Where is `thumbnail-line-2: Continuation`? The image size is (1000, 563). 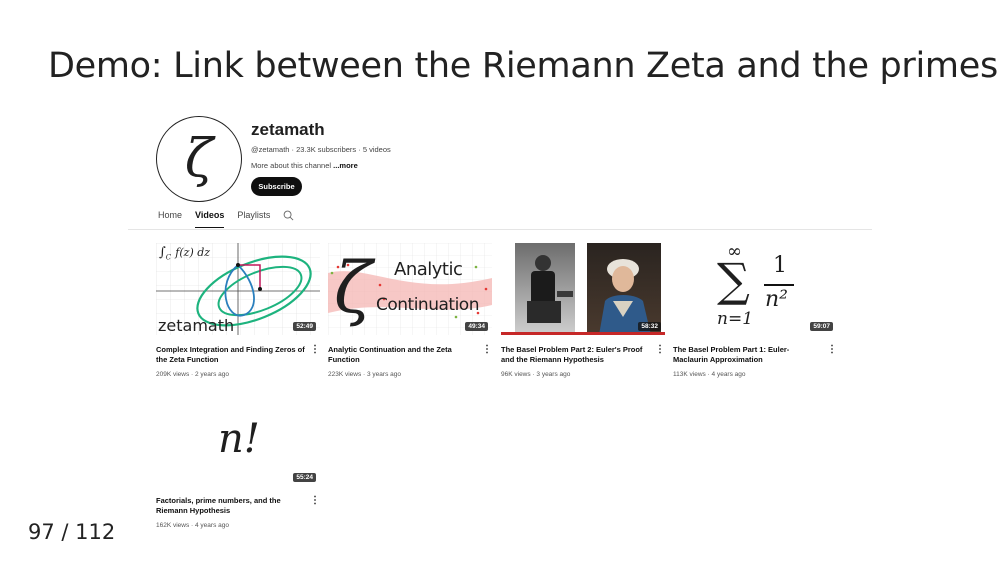
thumbnail-line-2: Continuation is located at coordinates (427, 305).